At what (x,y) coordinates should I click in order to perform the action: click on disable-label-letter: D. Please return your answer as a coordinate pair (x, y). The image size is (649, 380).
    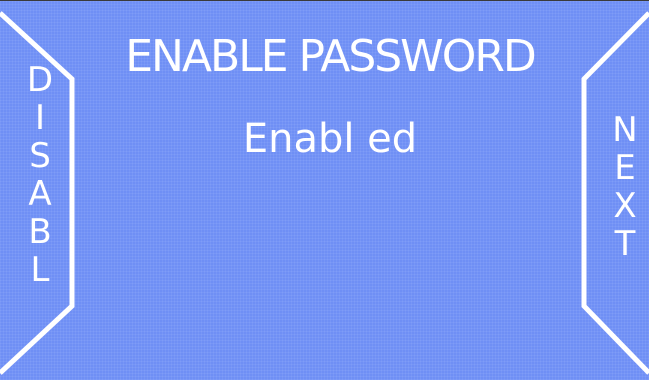
    Looking at the image, I should click on (40, 80).